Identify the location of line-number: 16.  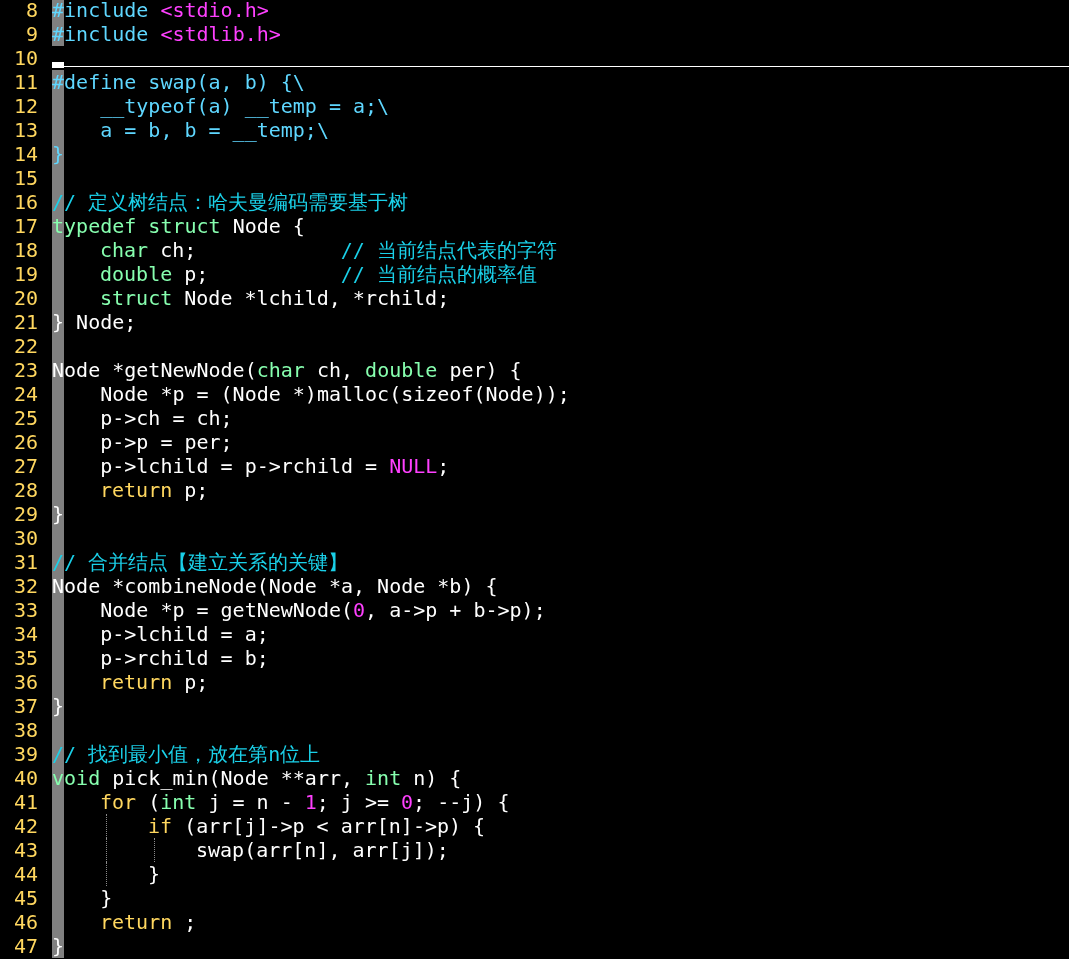
(25, 202).